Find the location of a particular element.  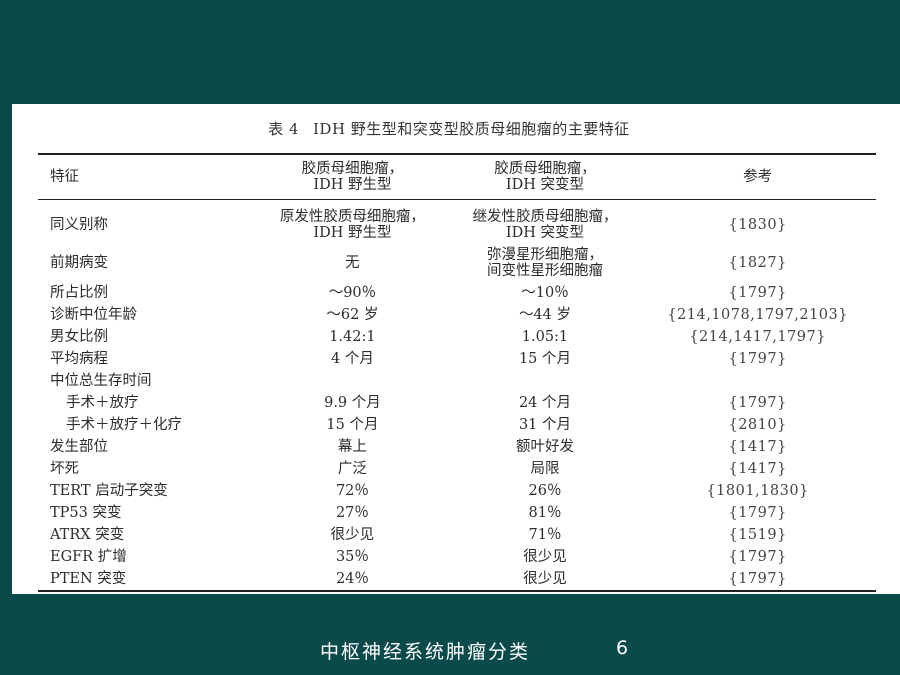

cell-idh-wildtype: 27％ is located at coordinates (352, 513).